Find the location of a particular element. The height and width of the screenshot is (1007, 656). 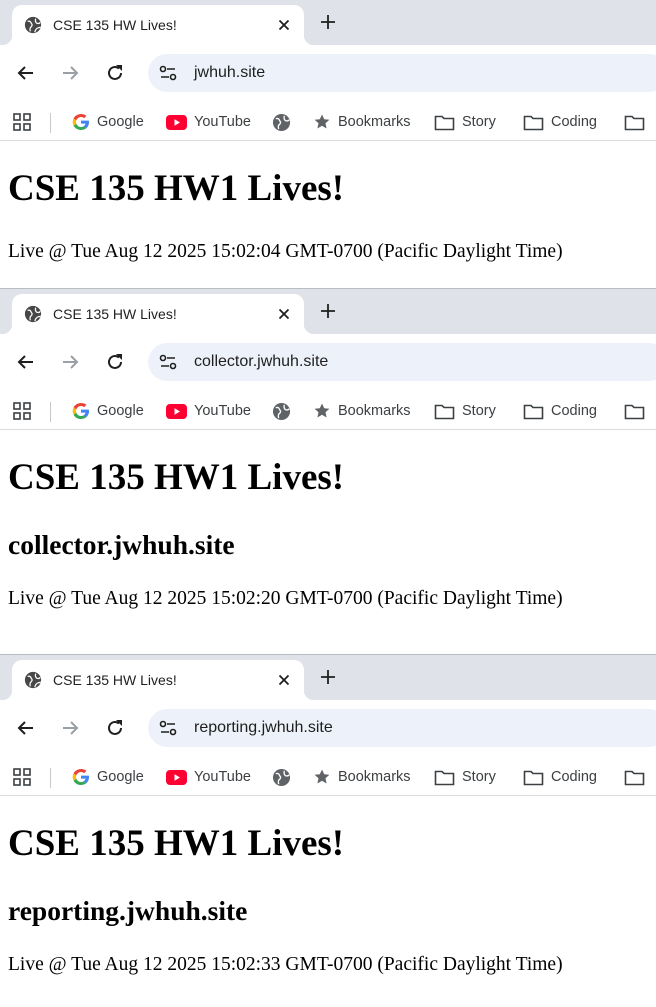

address-bar: jwhuh.site is located at coordinates (402, 73).